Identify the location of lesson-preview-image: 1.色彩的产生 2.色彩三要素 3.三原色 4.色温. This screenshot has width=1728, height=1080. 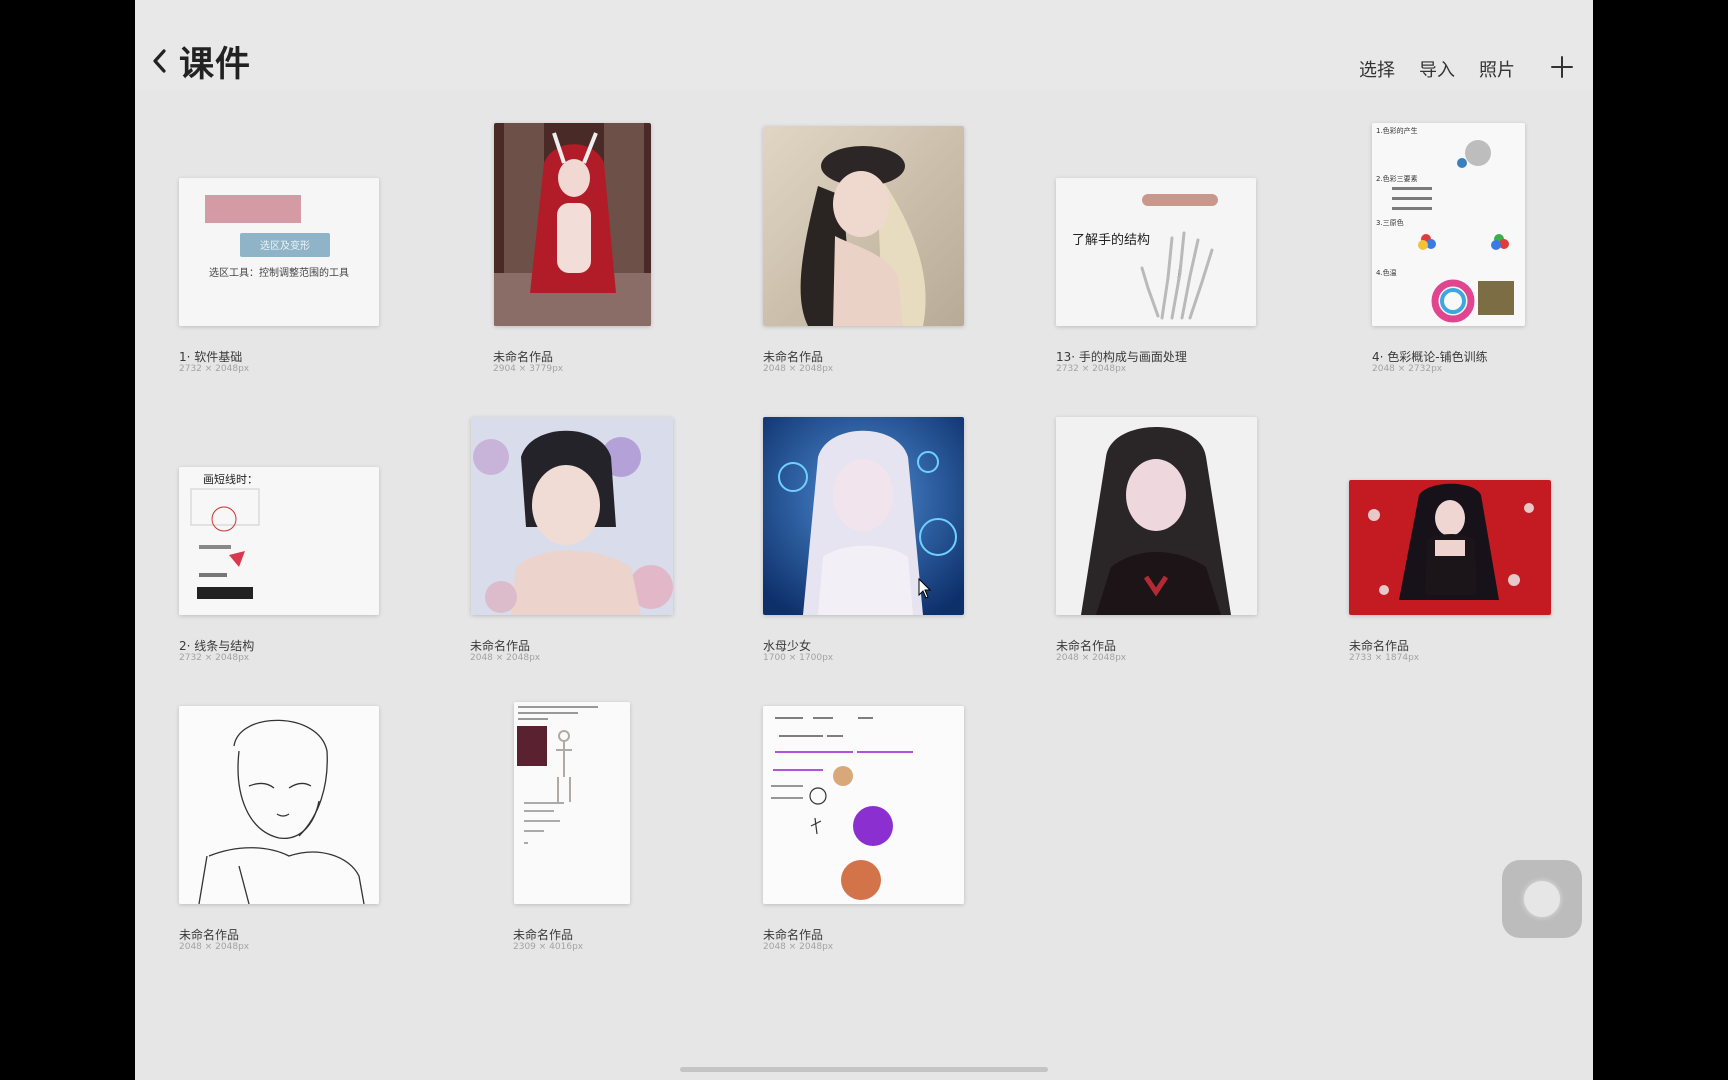
(1448, 224).